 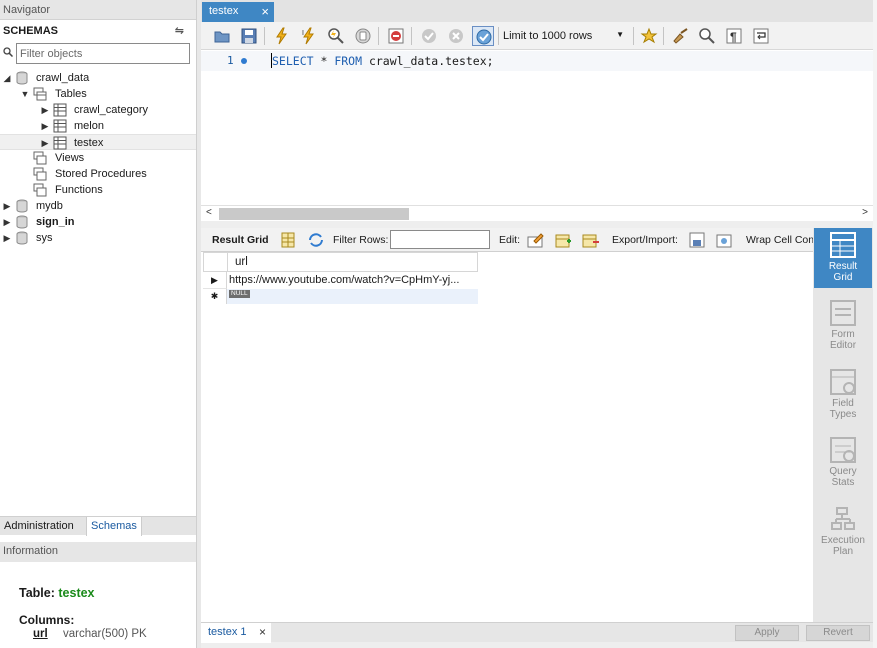 I want to click on refresh-icon: ⇋, so click(x=179, y=30).